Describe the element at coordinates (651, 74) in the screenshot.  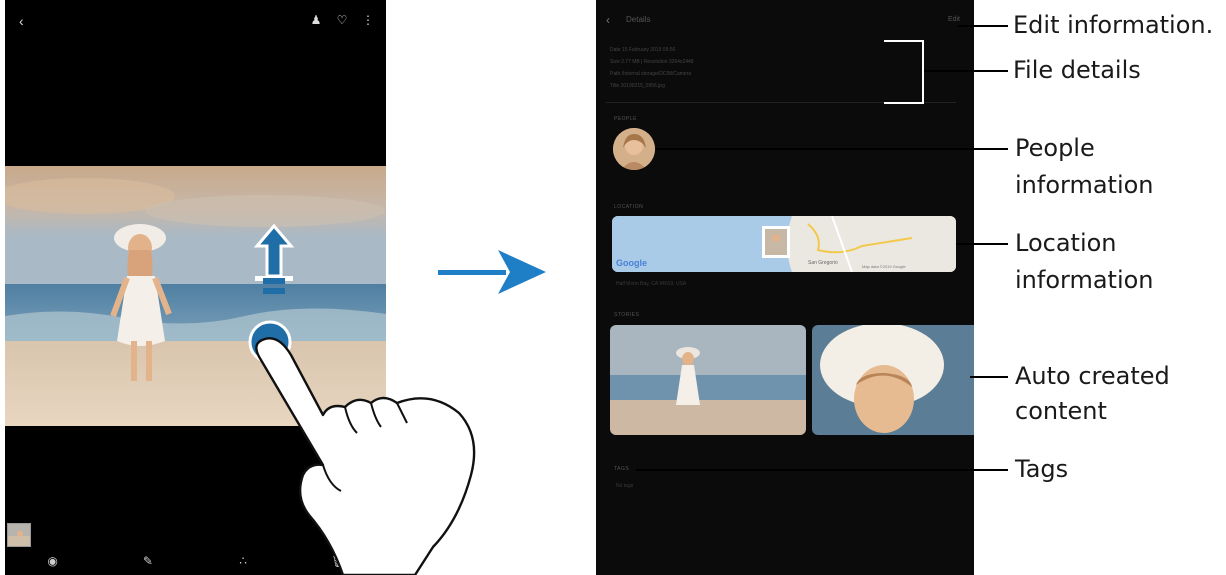
I see `detail-row-path: Path /Internal storage/DCIM/Camera` at that location.